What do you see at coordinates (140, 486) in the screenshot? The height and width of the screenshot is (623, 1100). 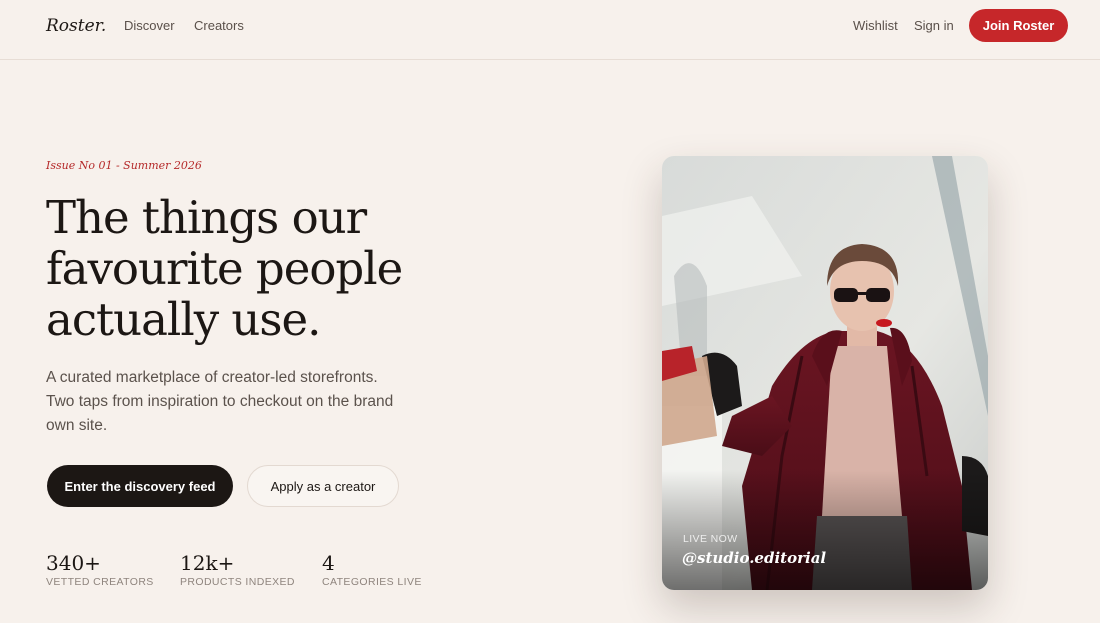 I see `enter-discovery-feed-button: Enter the discovery feed` at bounding box center [140, 486].